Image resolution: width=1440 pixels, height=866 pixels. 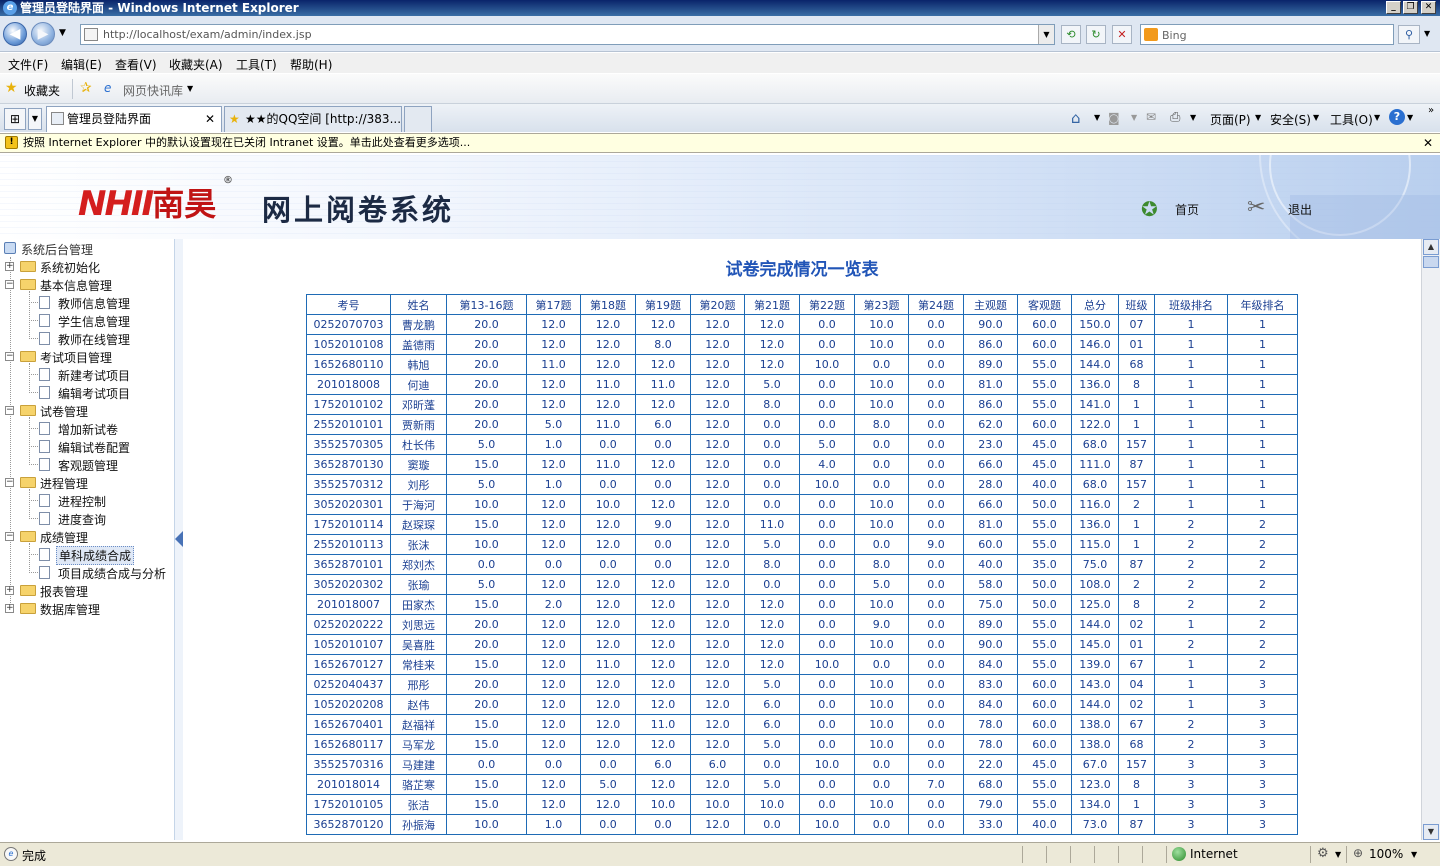 What do you see at coordinates (256, 64) in the screenshot?
I see `menu-tools: 工具(T)` at bounding box center [256, 64].